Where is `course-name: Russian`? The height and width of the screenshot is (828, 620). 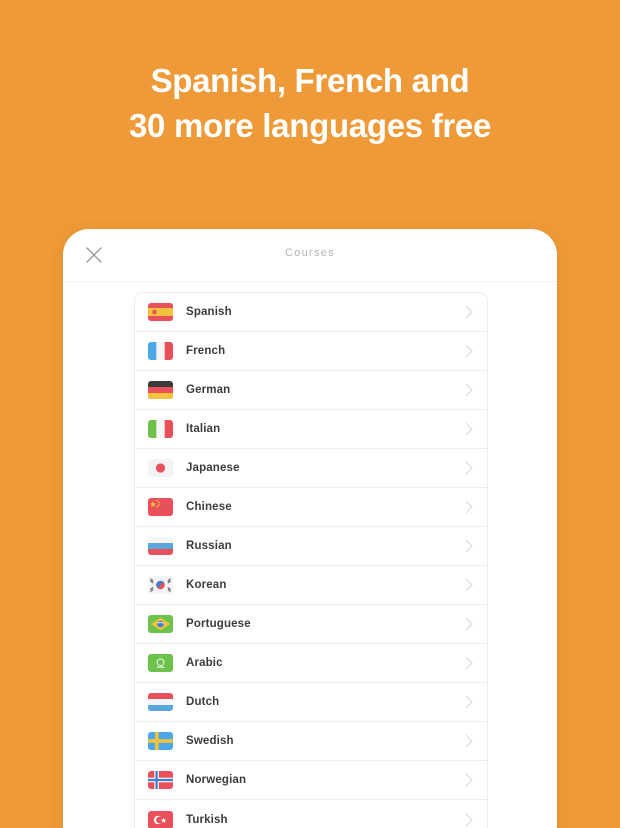
course-name: Russian is located at coordinates (209, 546).